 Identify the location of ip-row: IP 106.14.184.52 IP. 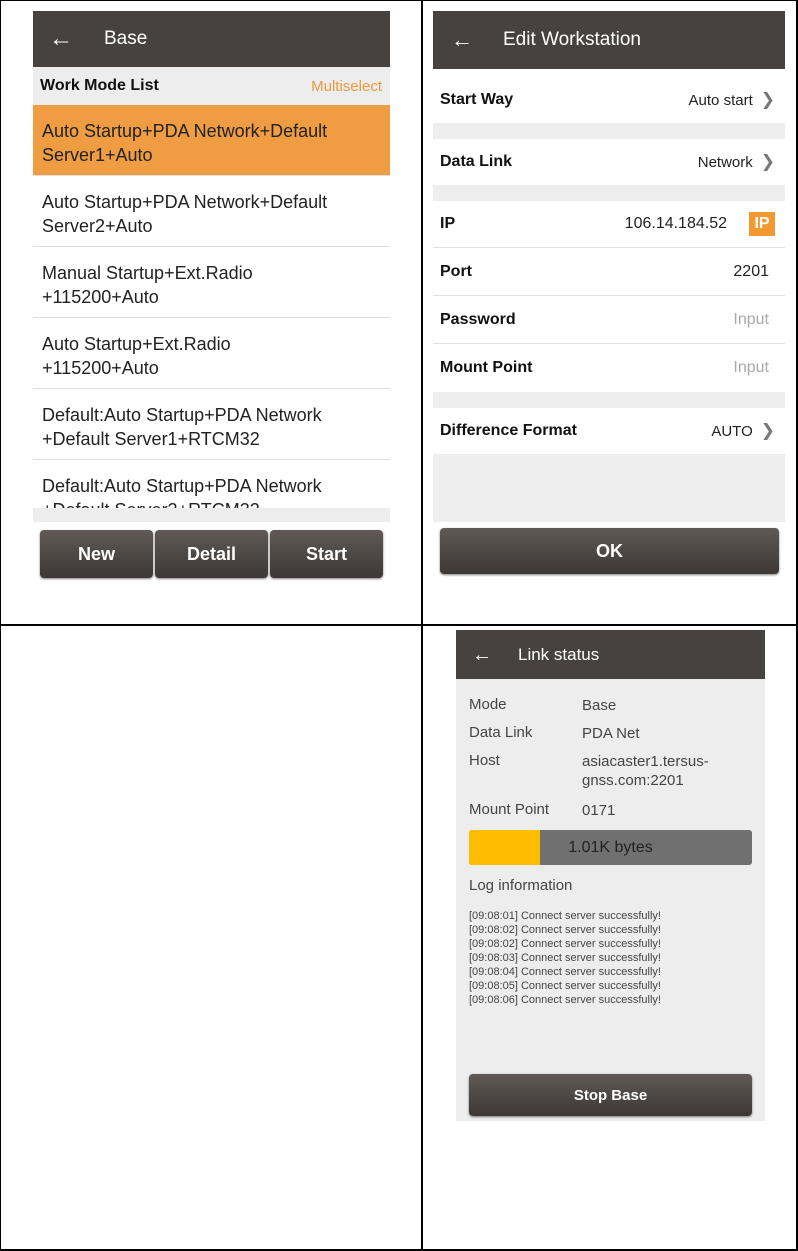
(609, 224).